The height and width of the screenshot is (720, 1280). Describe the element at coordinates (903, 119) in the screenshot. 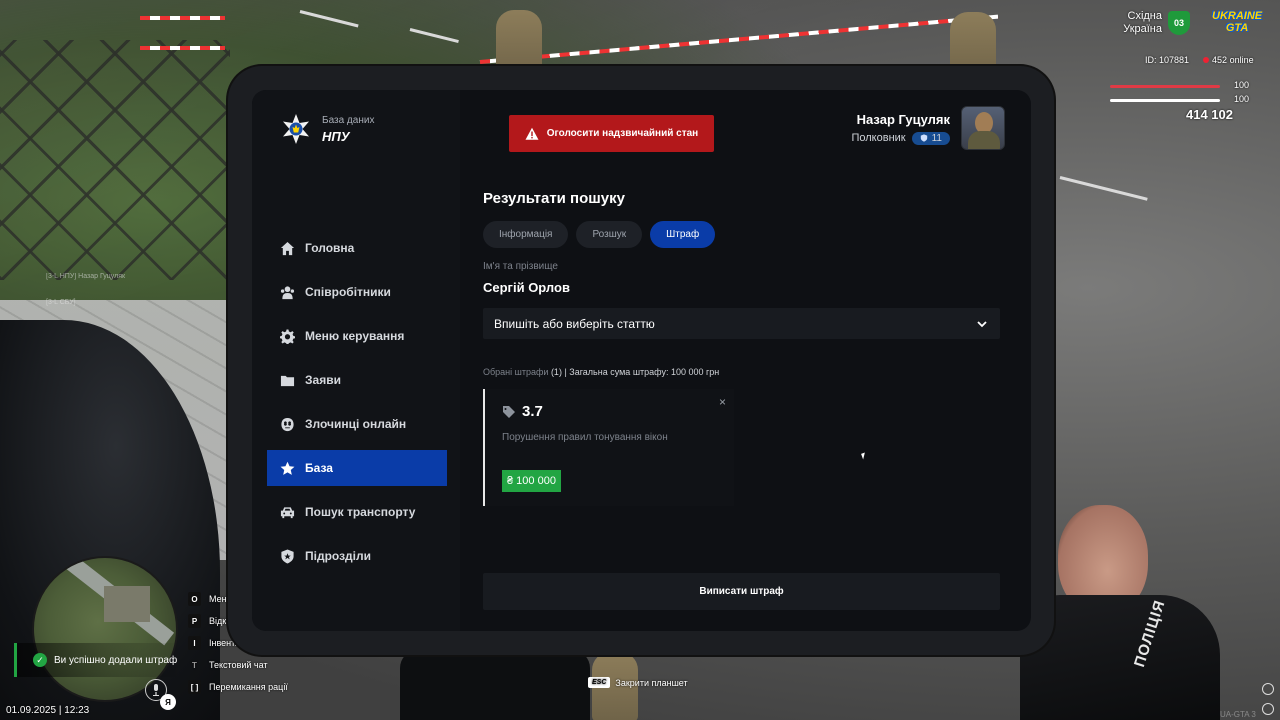

I see `user-name: Назар Гуцуляк` at that location.